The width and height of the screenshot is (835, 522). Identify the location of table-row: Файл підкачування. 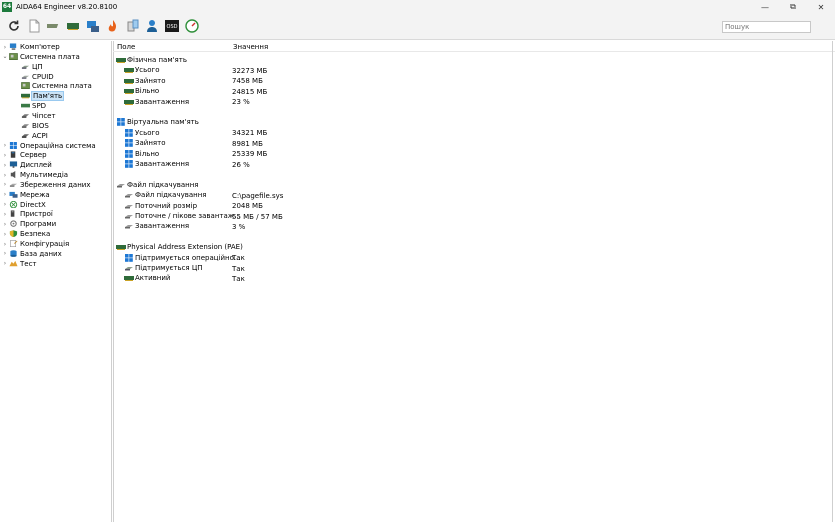
(165, 195).